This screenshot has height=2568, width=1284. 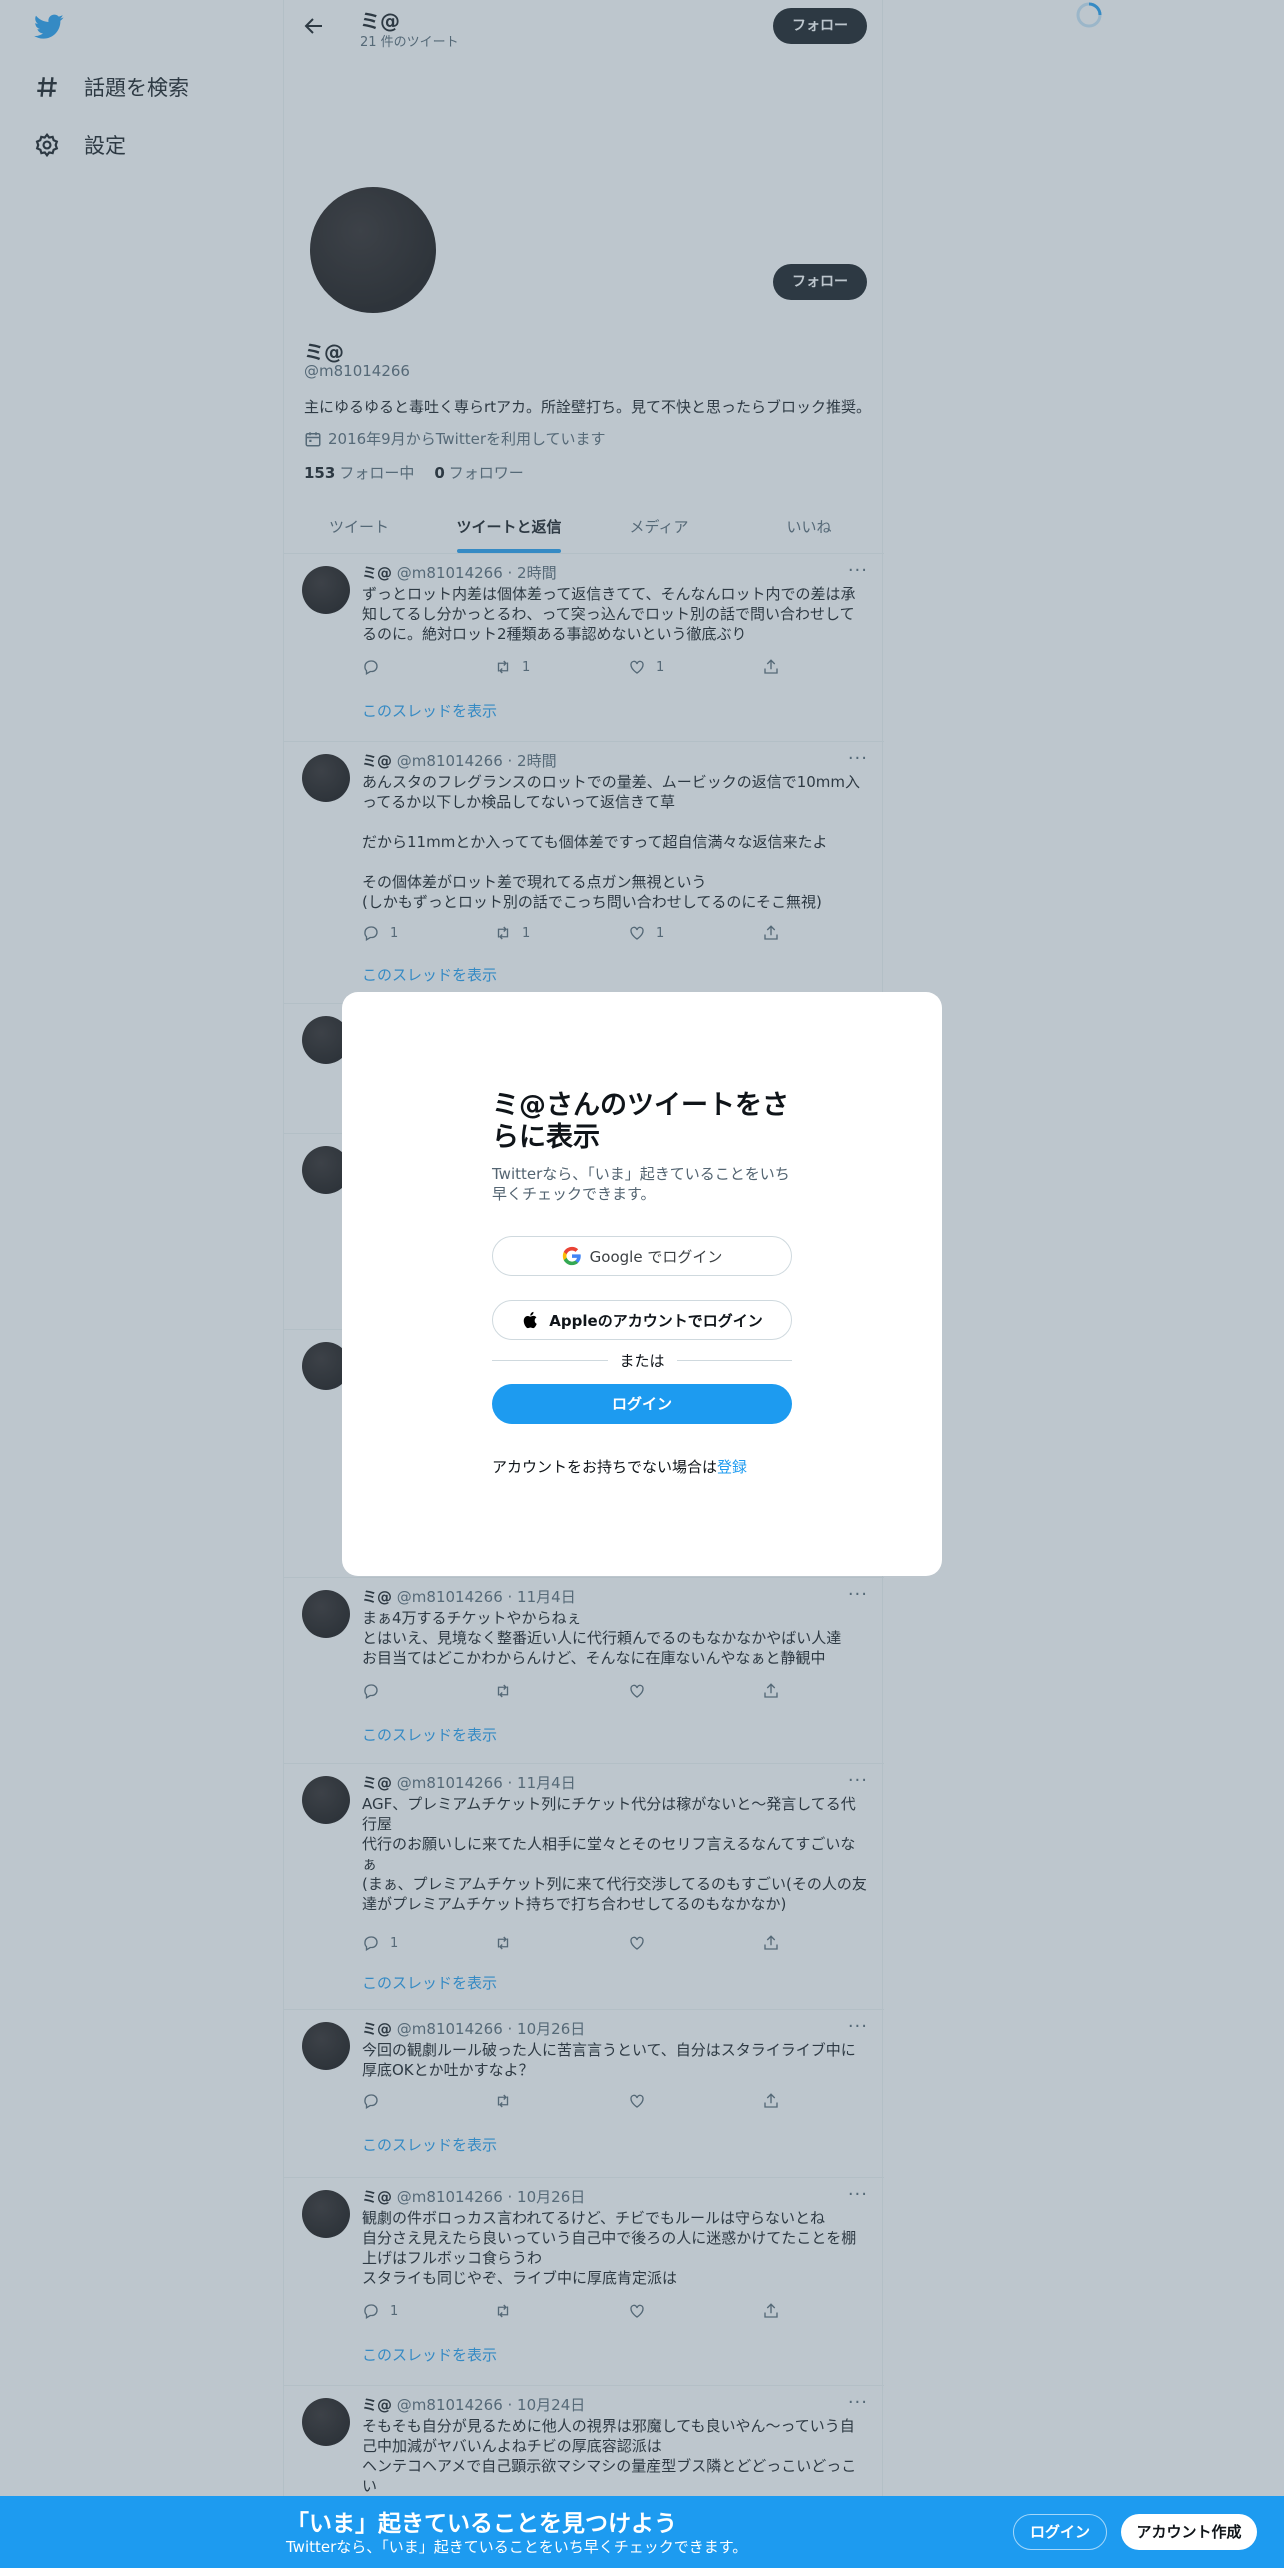 I want to click on signup-prompt: アカウントをお持ちでない場合は登録, so click(x=642, y=1466).